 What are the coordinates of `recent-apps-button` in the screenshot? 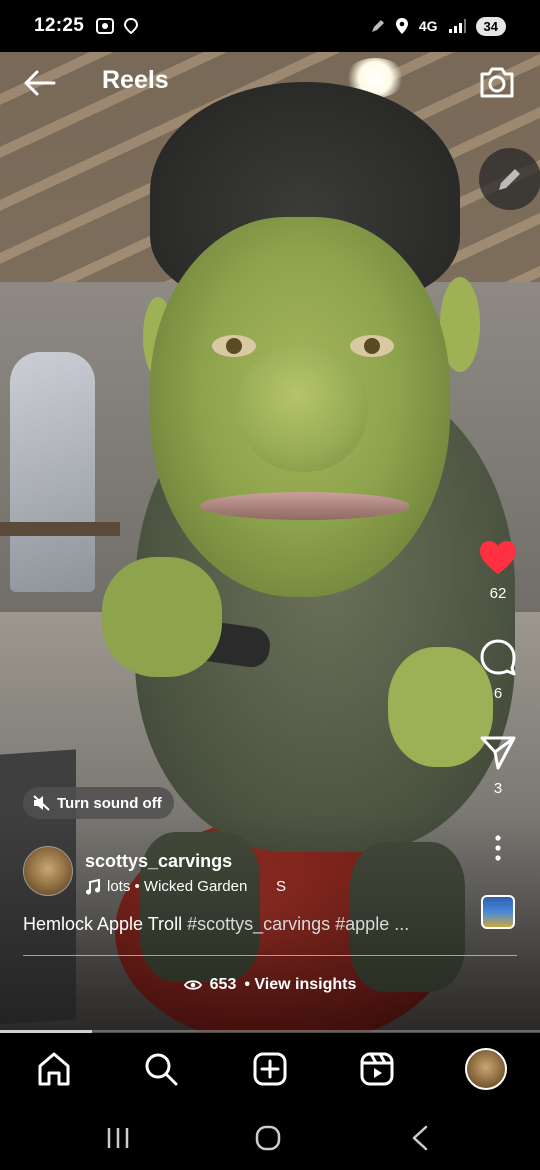 It's located at (118, 1138).